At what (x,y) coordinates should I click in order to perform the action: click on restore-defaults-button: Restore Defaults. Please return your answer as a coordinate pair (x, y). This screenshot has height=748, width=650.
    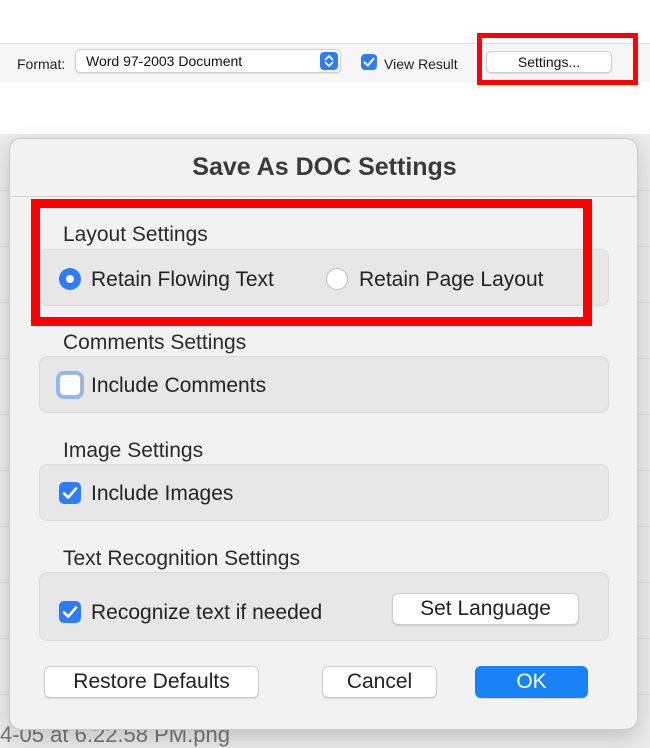
    Looking at the image, I should click on (151, 682).